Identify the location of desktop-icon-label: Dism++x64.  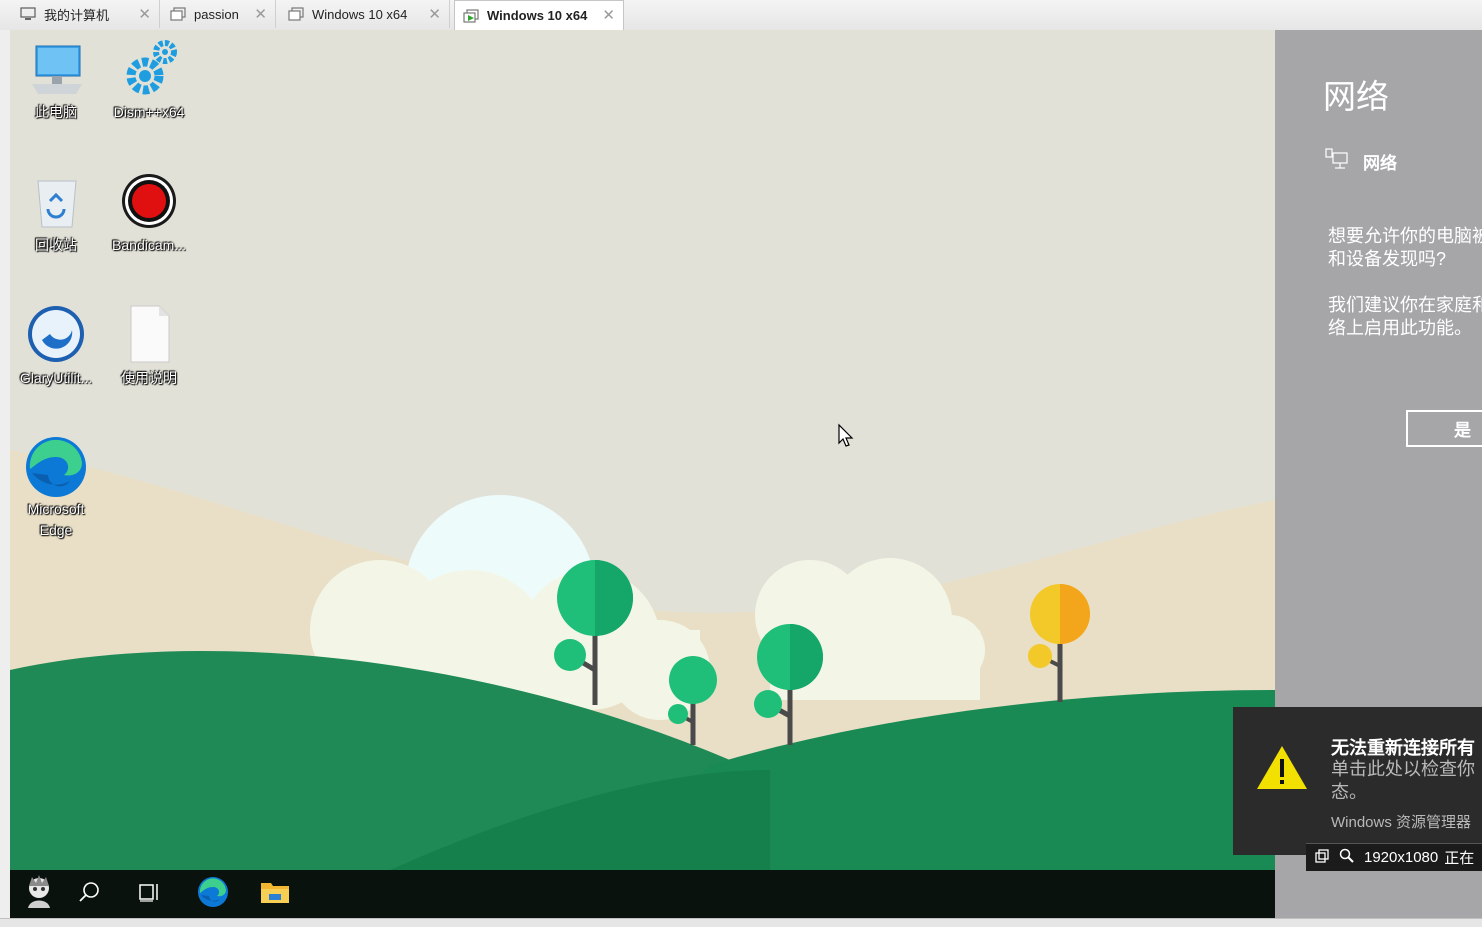
(149, 112).